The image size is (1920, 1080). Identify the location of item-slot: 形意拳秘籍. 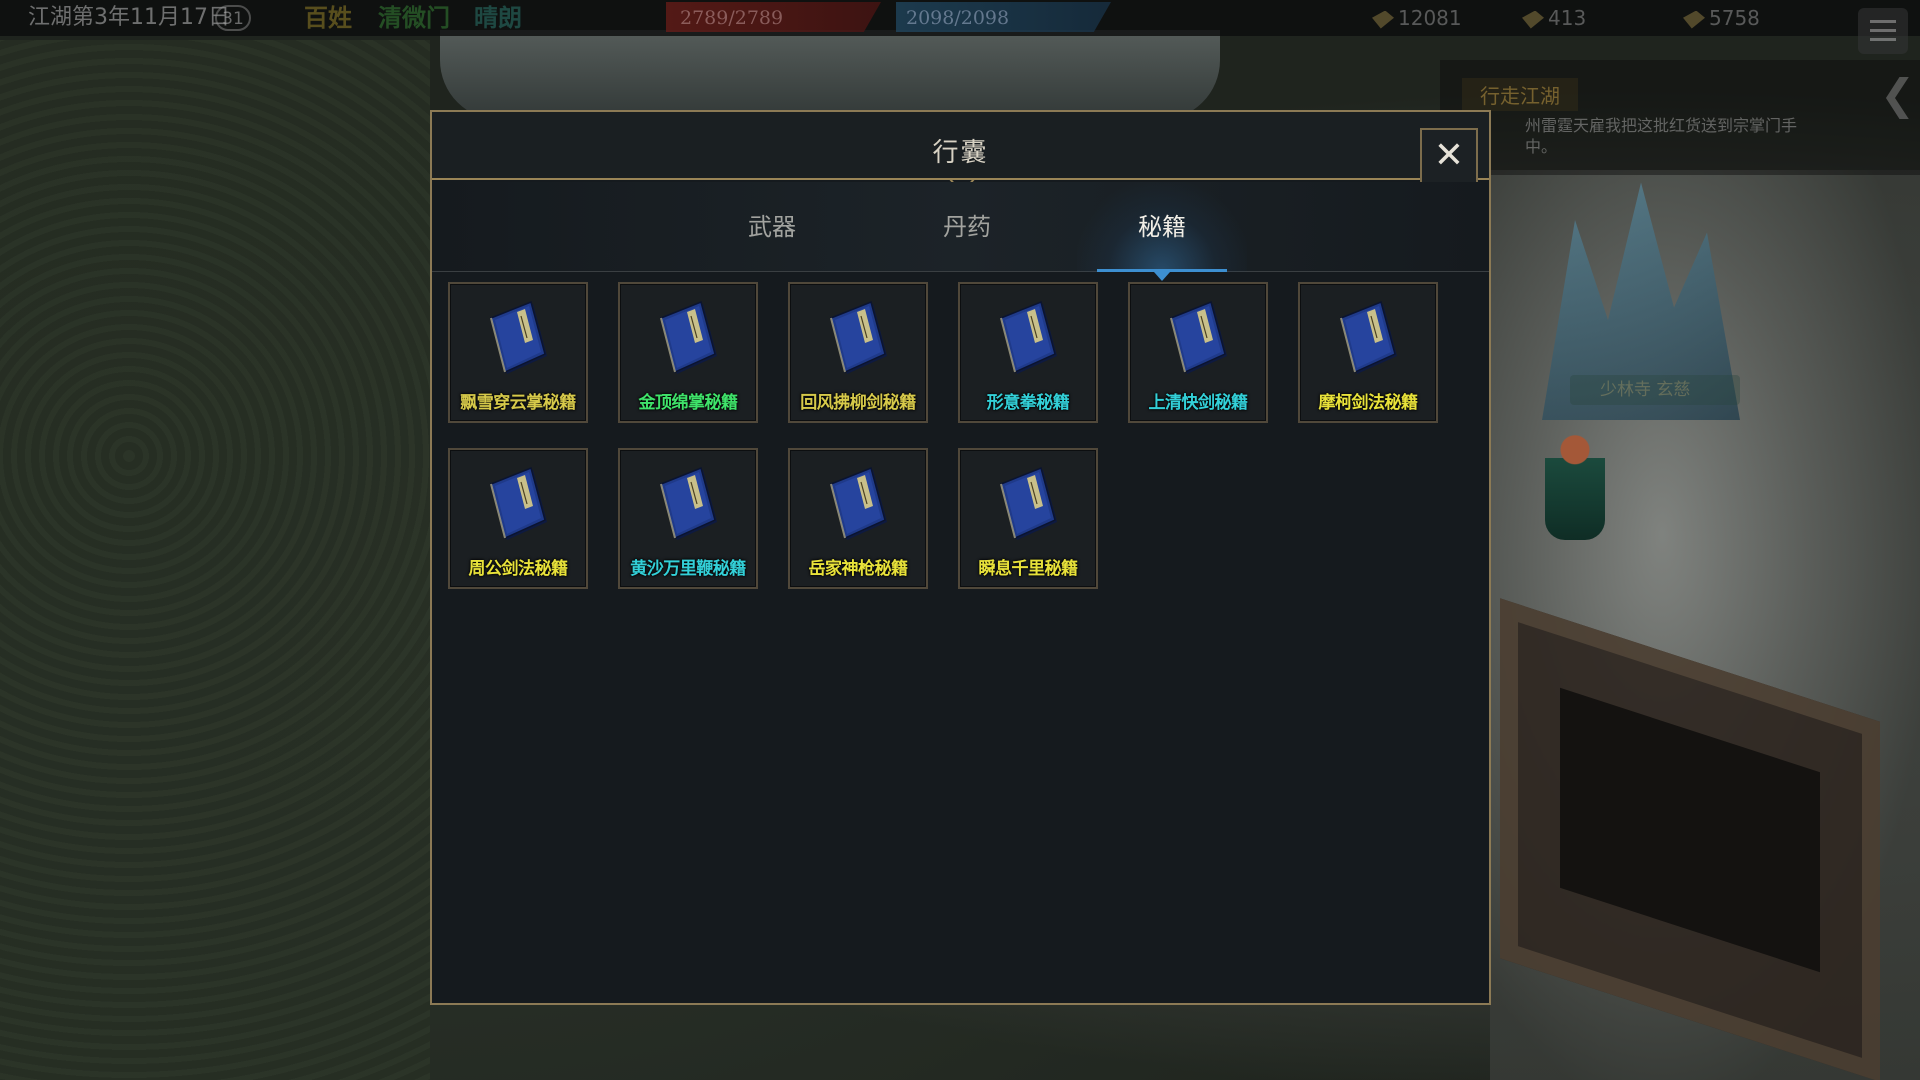
(1028, 352).